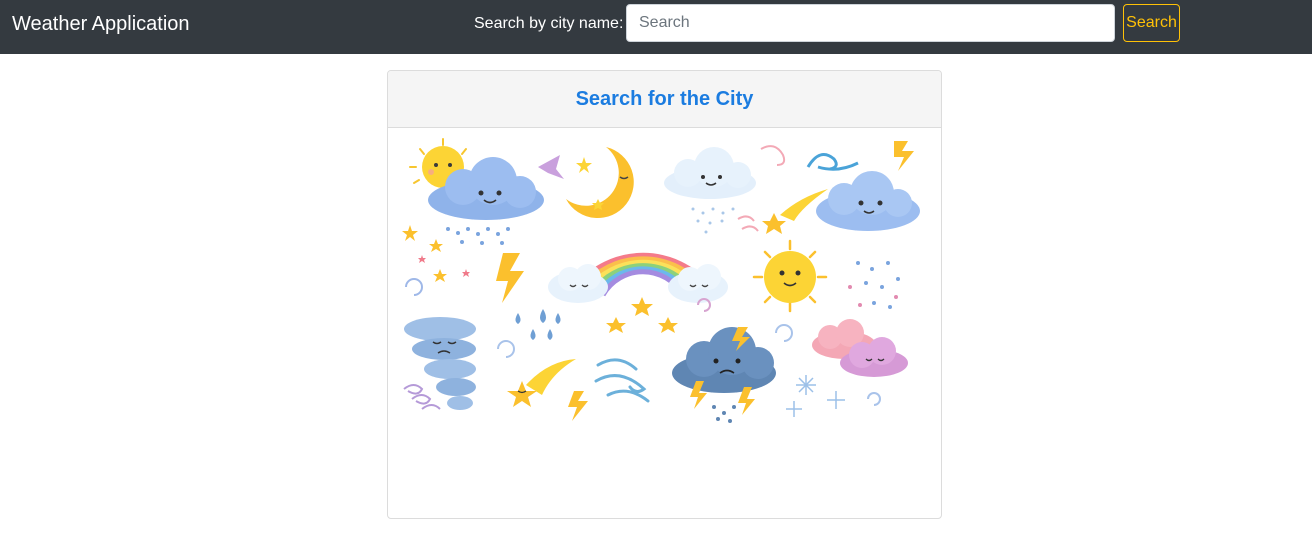 The width and height of the screenshot is (1312, 548). I want to click on raindrop-icon, so click(538, 324).